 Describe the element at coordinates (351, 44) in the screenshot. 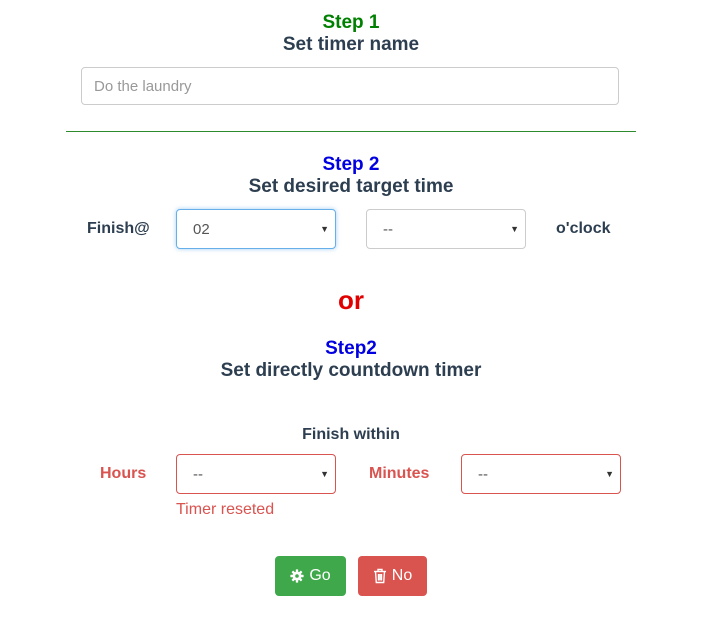

I see `step1-subtitle: Set timer name` at that location.